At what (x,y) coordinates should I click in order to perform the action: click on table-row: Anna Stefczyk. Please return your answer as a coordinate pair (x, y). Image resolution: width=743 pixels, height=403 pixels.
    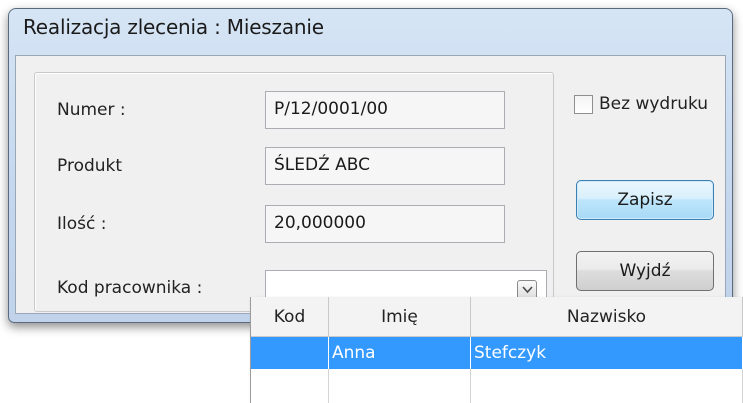
    Looking at the image, I should click on (497, 353).